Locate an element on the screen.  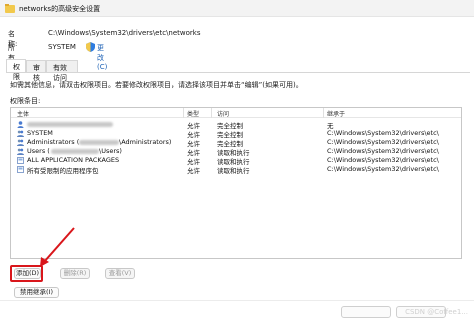
tab-permissions: 权限 is located at coordinates (16, 70).